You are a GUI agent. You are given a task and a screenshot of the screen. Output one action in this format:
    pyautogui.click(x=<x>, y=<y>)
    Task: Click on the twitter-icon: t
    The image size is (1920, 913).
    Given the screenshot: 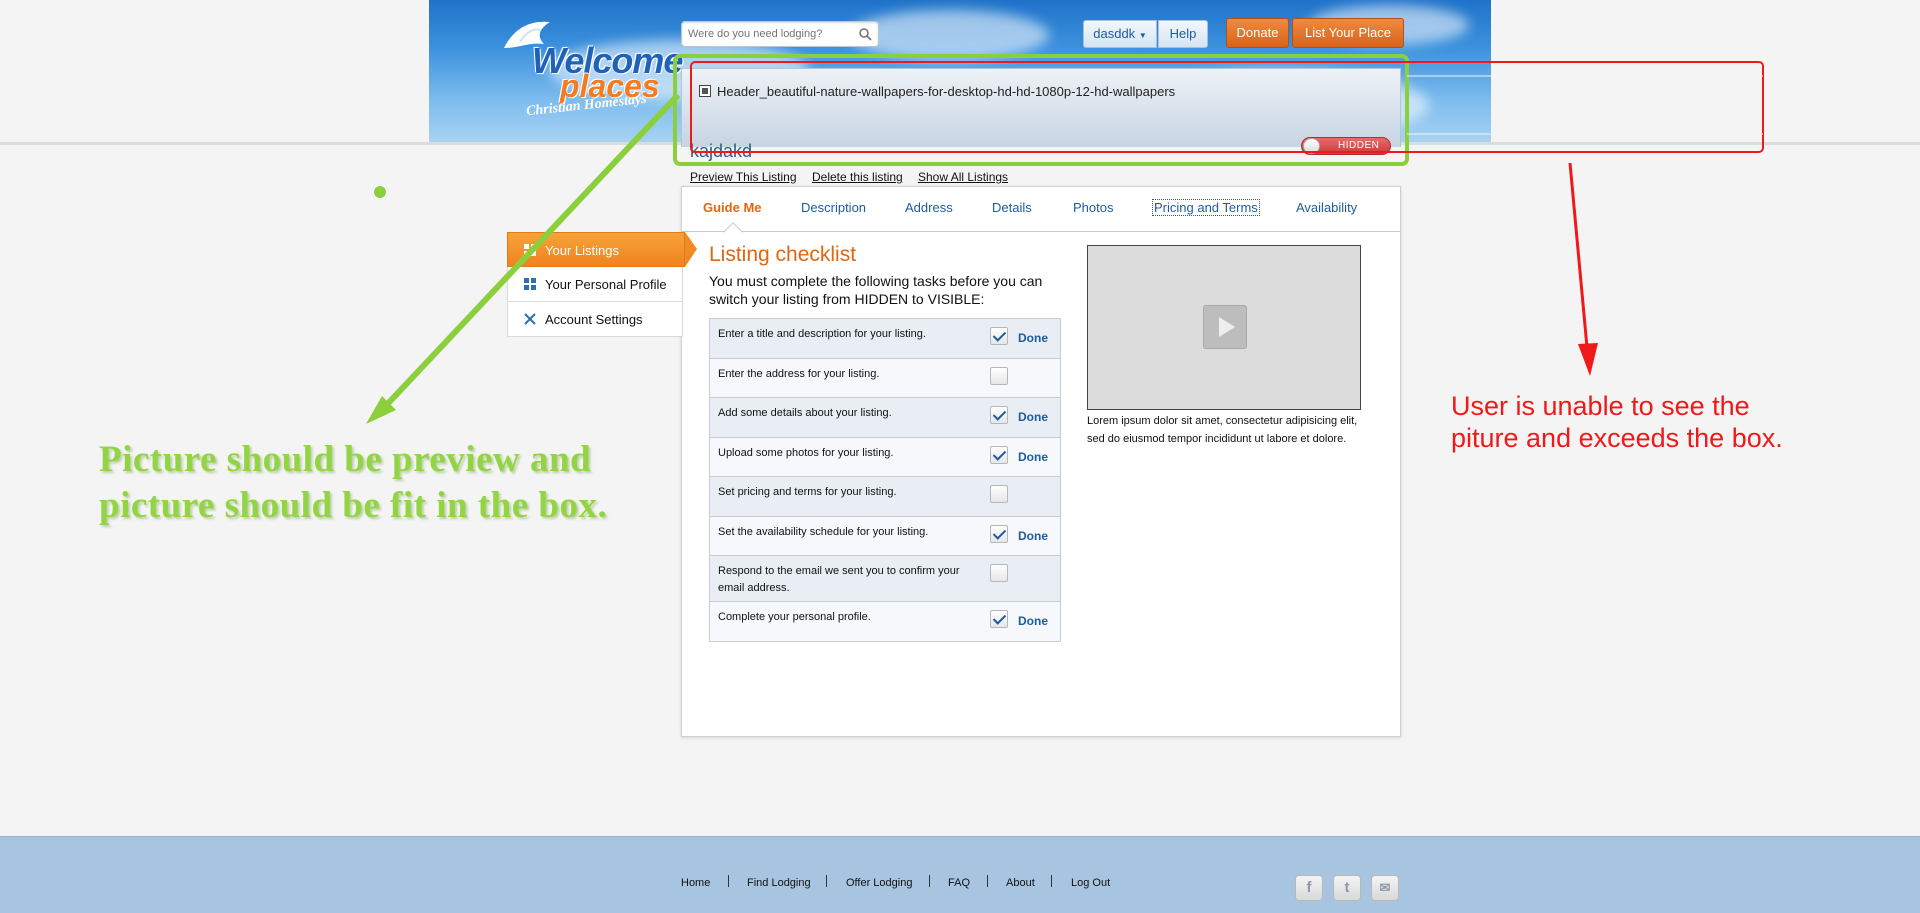 What is the action you would take?
    pyautogui.click(x=1347, y=888)
    